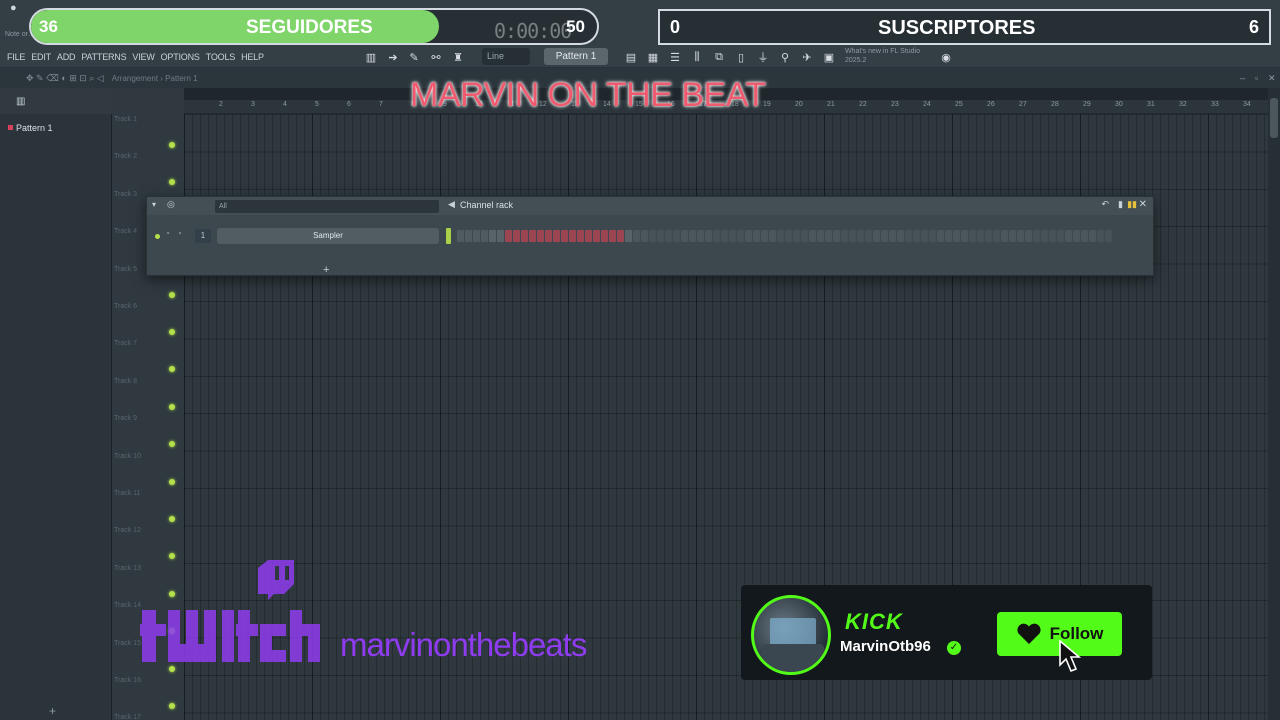 The height and width of the screenshot is (720, 1280). Describe the element at coordinates (203, 236) in the screenshot. I see `channel-number: 1` at that location.